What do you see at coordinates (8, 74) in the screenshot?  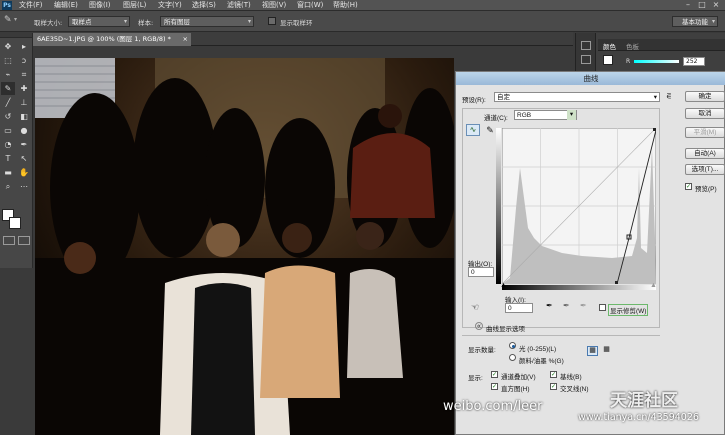 I see `quick-select-tool-icon: ⌁` at bounding box center [8, 74].